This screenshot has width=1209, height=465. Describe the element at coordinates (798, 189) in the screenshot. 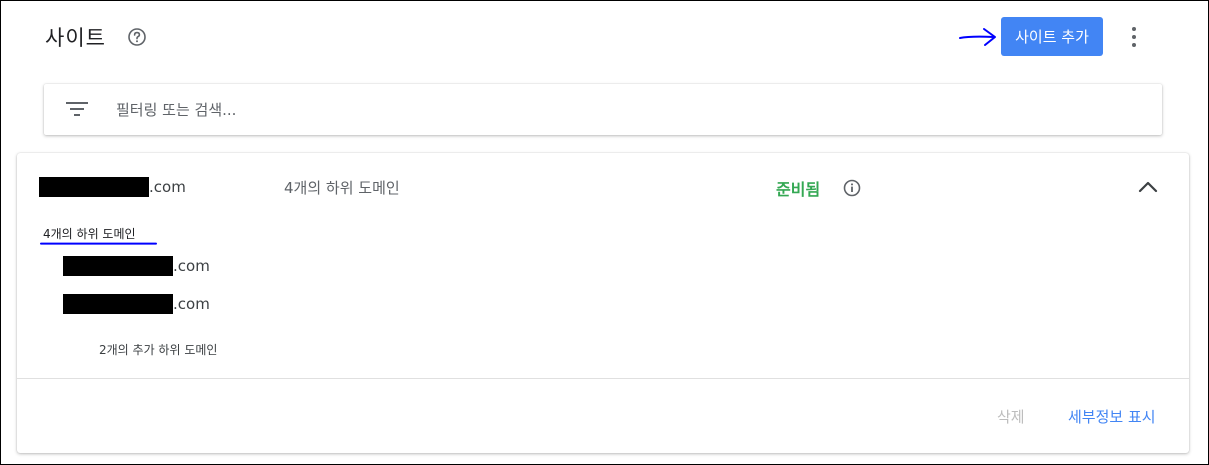

I see `status-badge: 준비됨` at that location.